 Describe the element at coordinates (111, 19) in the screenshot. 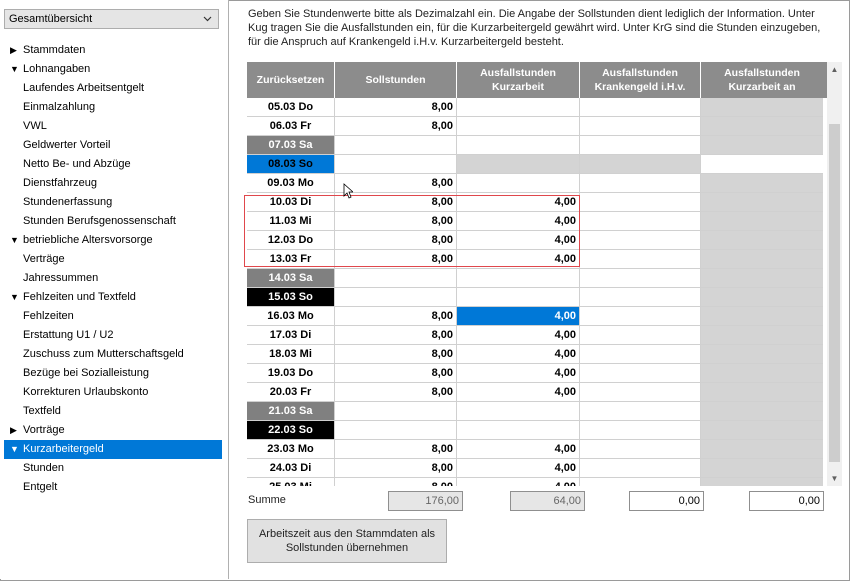

I see `view-dropdown: Gesamtübersicht` at that location.